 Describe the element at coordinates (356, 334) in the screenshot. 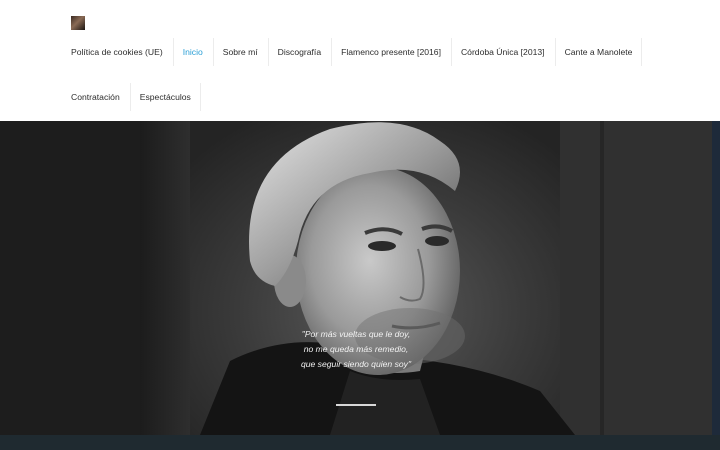

I see `hero-quote-line-1: "Por más vueltas que le doy,` at that location.